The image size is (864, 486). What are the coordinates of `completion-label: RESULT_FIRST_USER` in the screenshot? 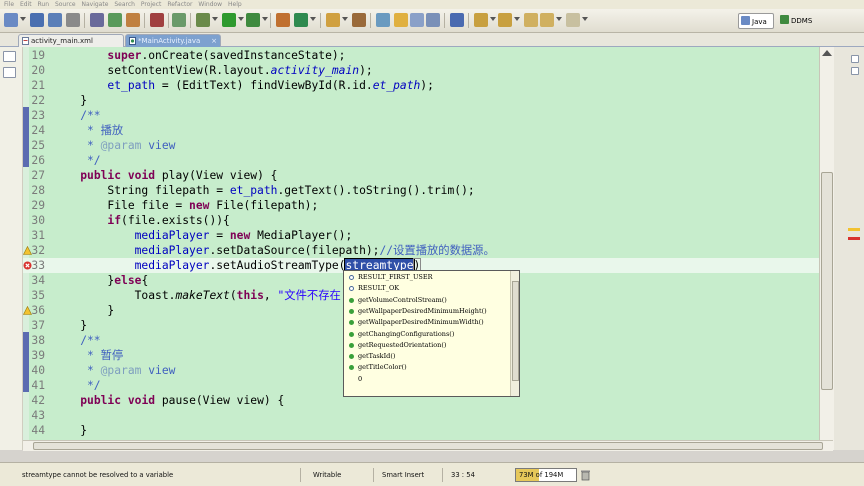 It's located at (395, 277).